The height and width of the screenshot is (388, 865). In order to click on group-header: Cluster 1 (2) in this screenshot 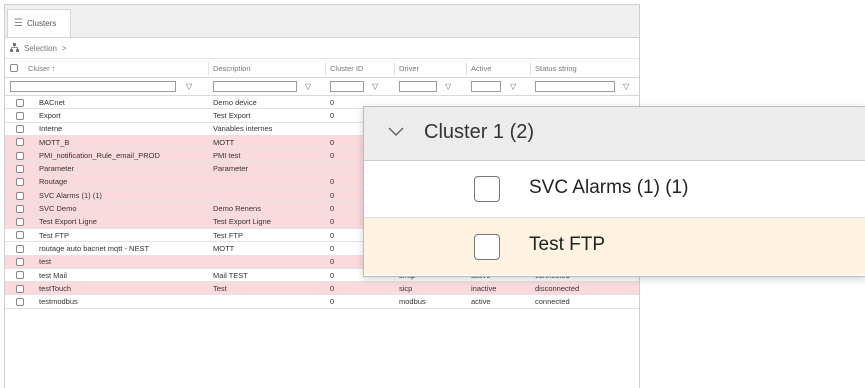, I will do `click(614, 134)`.